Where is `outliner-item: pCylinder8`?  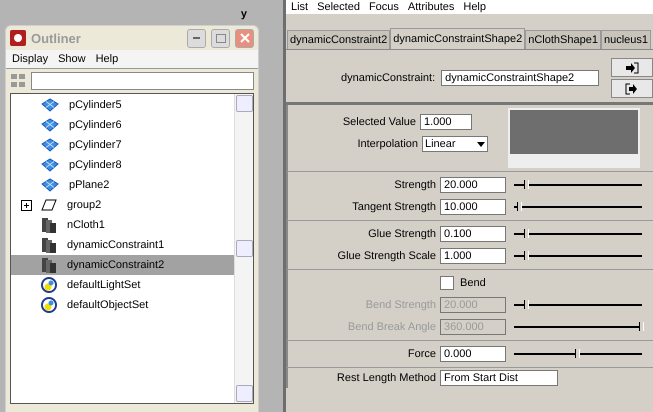
outliner-item: pCylinder8 is located at coordinates (122, 165).